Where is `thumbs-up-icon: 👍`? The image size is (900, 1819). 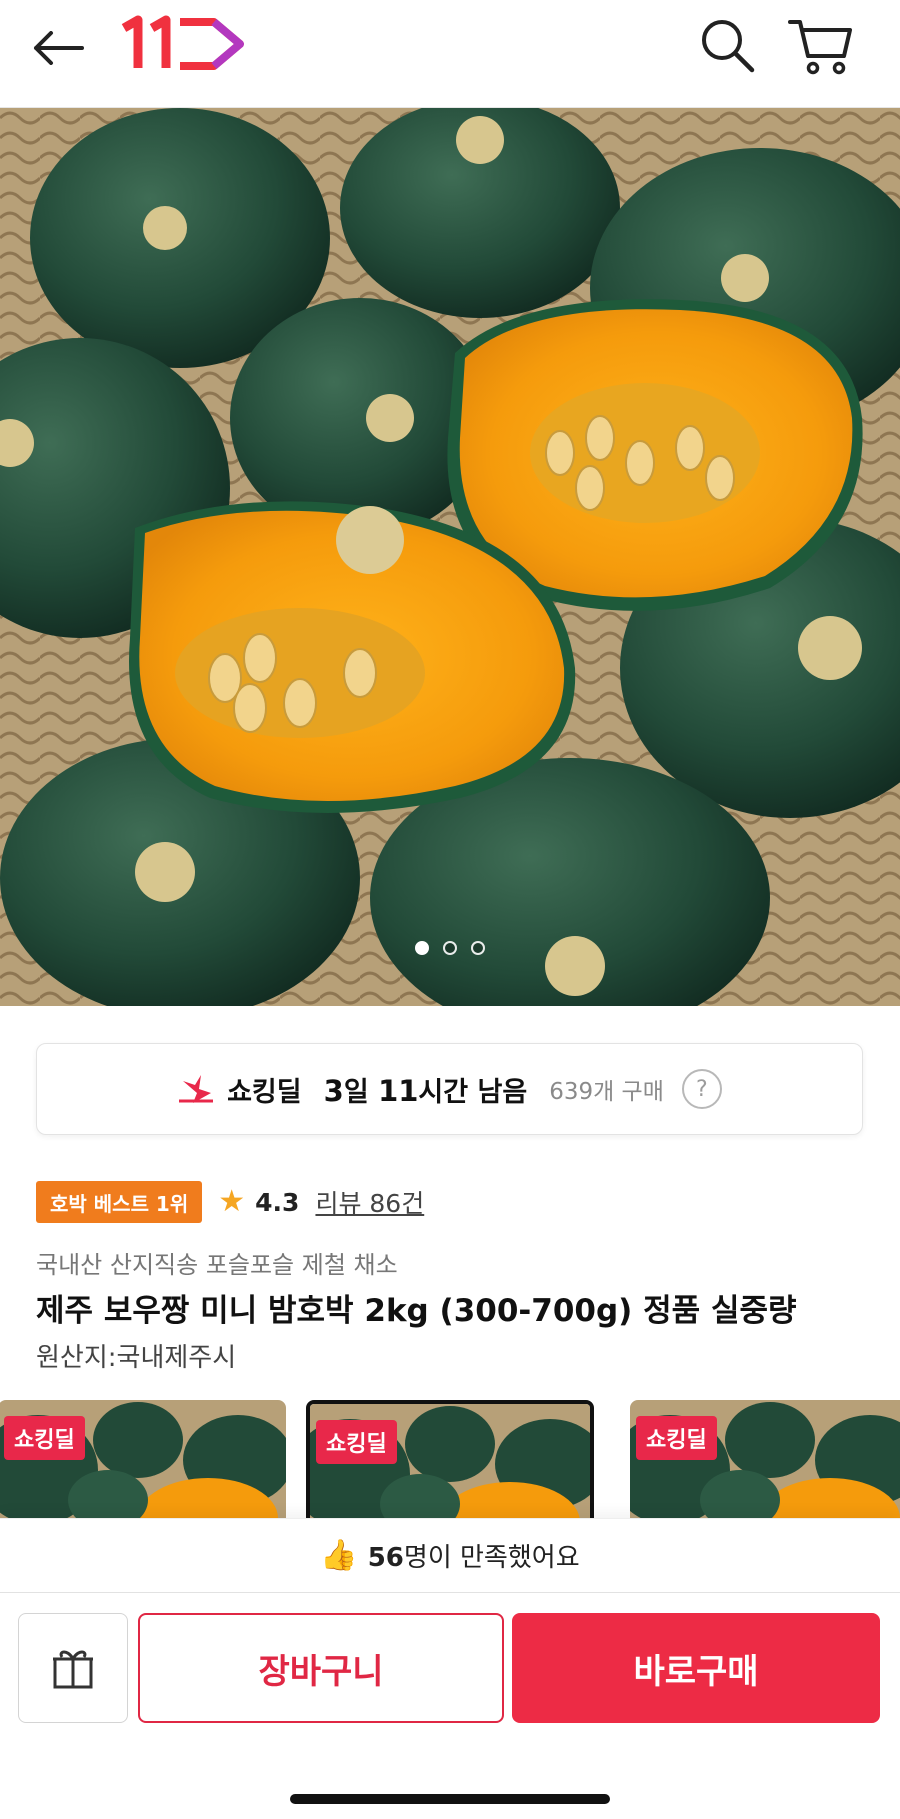 thumbs-up-icon: 👍 is located at coordinates (339, 1555).